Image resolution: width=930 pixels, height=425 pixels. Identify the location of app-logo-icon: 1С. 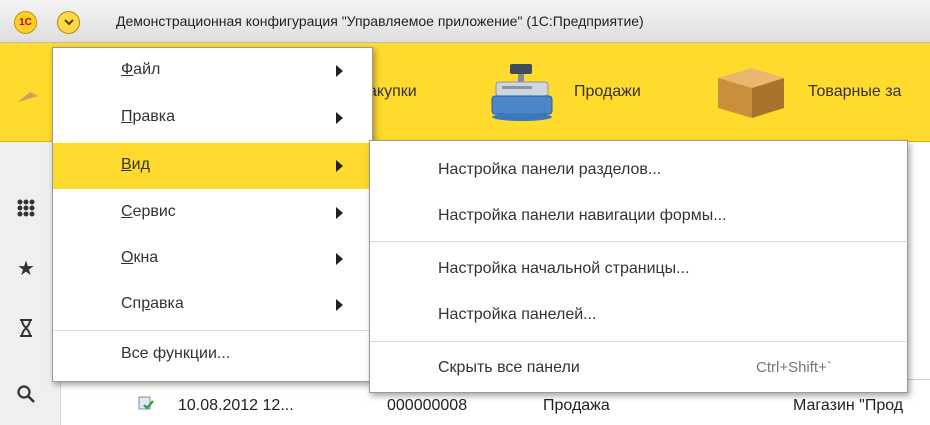
(25, 22).